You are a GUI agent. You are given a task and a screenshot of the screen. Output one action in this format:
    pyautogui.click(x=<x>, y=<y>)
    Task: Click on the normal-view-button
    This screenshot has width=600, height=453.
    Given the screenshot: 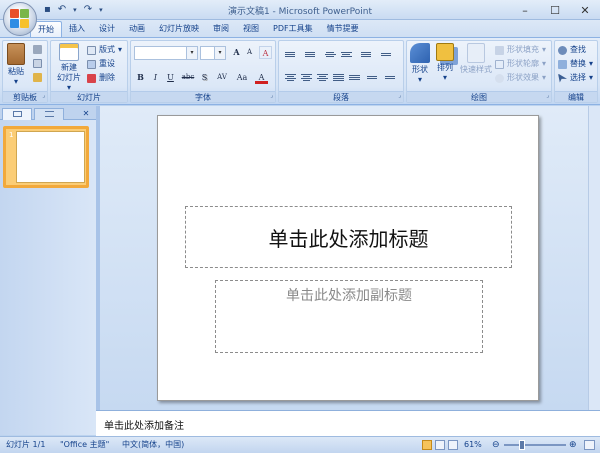 What is the action you would take?
    pyautogui.click(x=427, y=445)
    